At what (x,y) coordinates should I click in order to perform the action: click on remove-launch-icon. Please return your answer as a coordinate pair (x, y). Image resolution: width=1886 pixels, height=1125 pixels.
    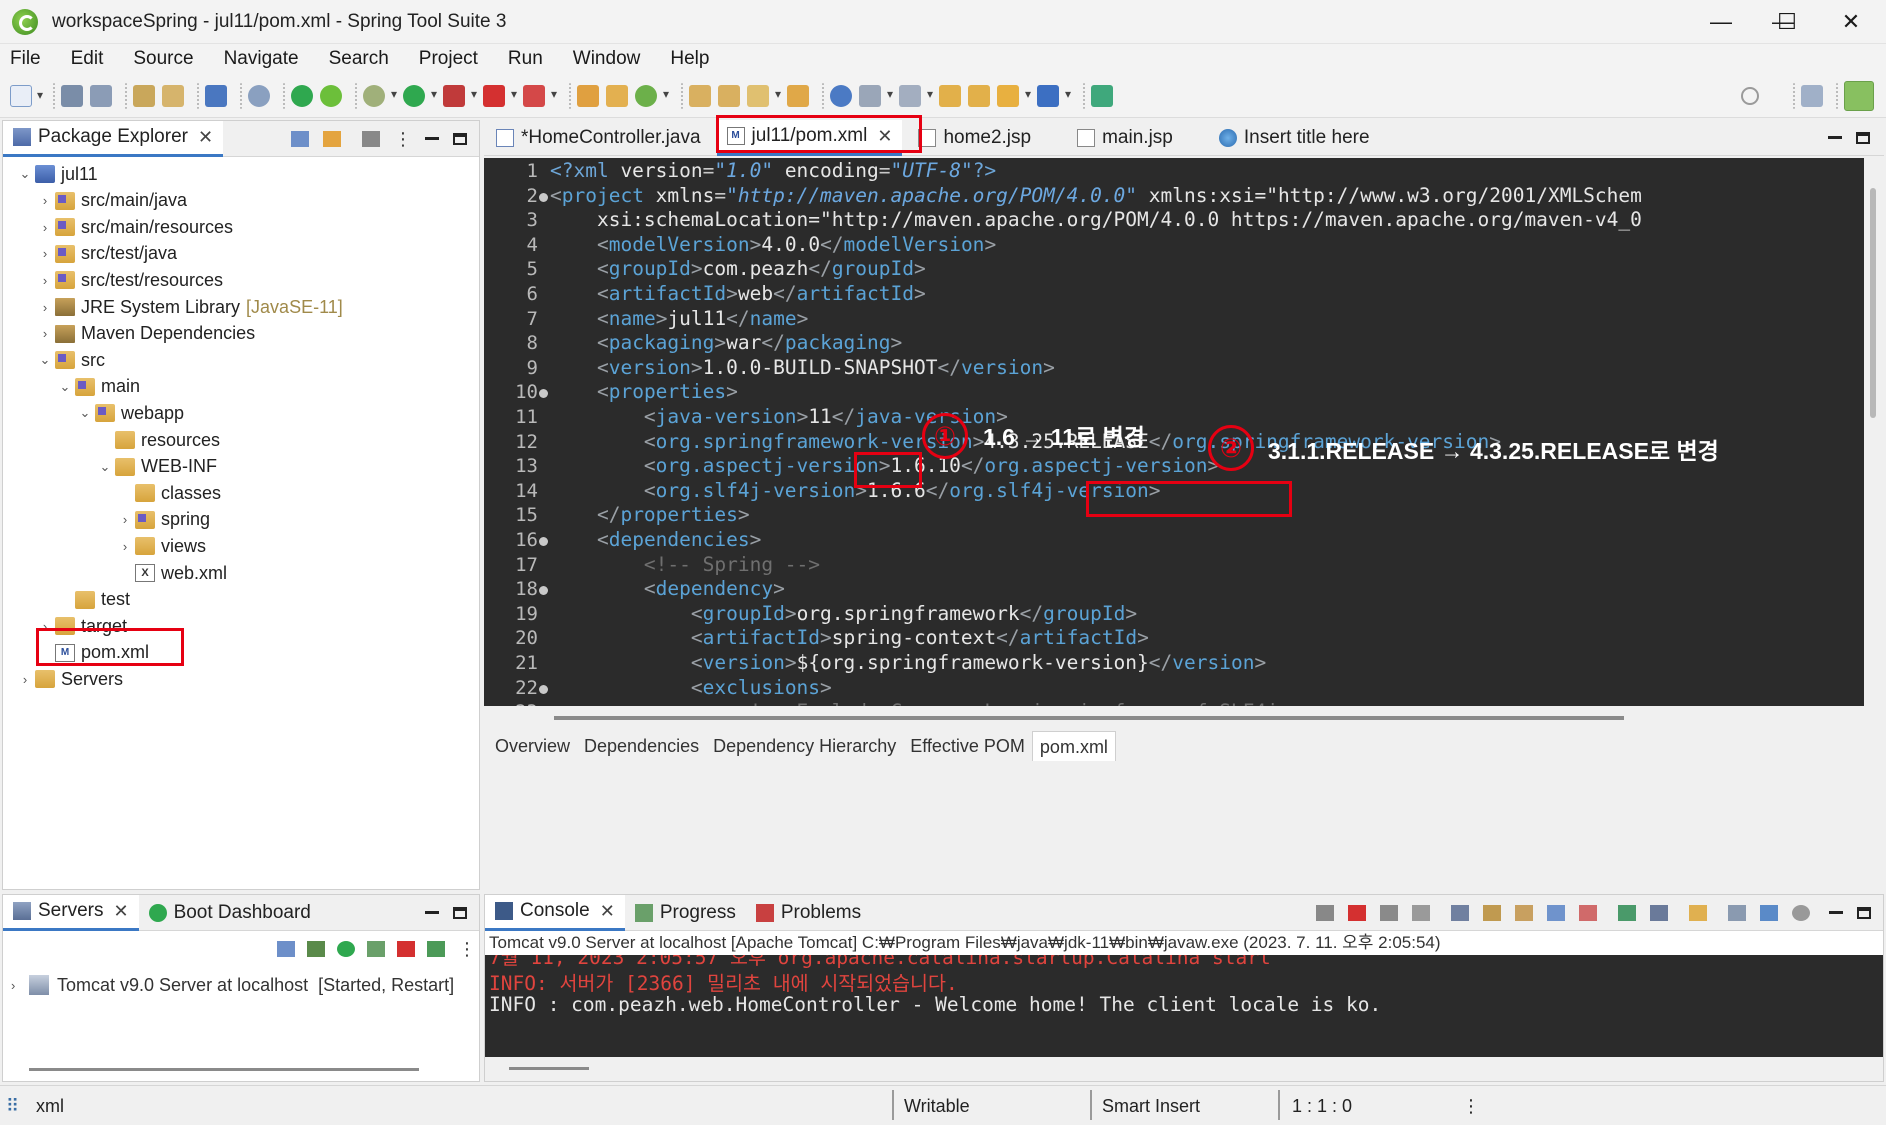
    Looking at the image, I should click on (1389, 912).